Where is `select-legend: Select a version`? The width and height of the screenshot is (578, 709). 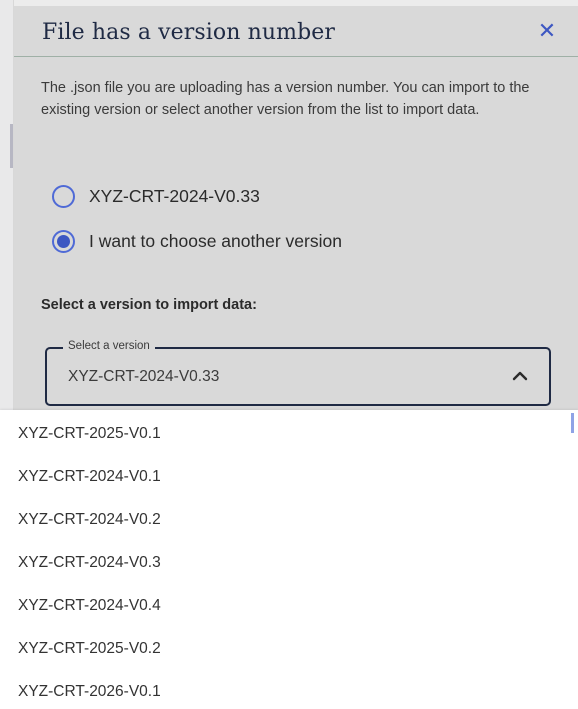 select-legend: Select a version is located at coordinates (109, 346).